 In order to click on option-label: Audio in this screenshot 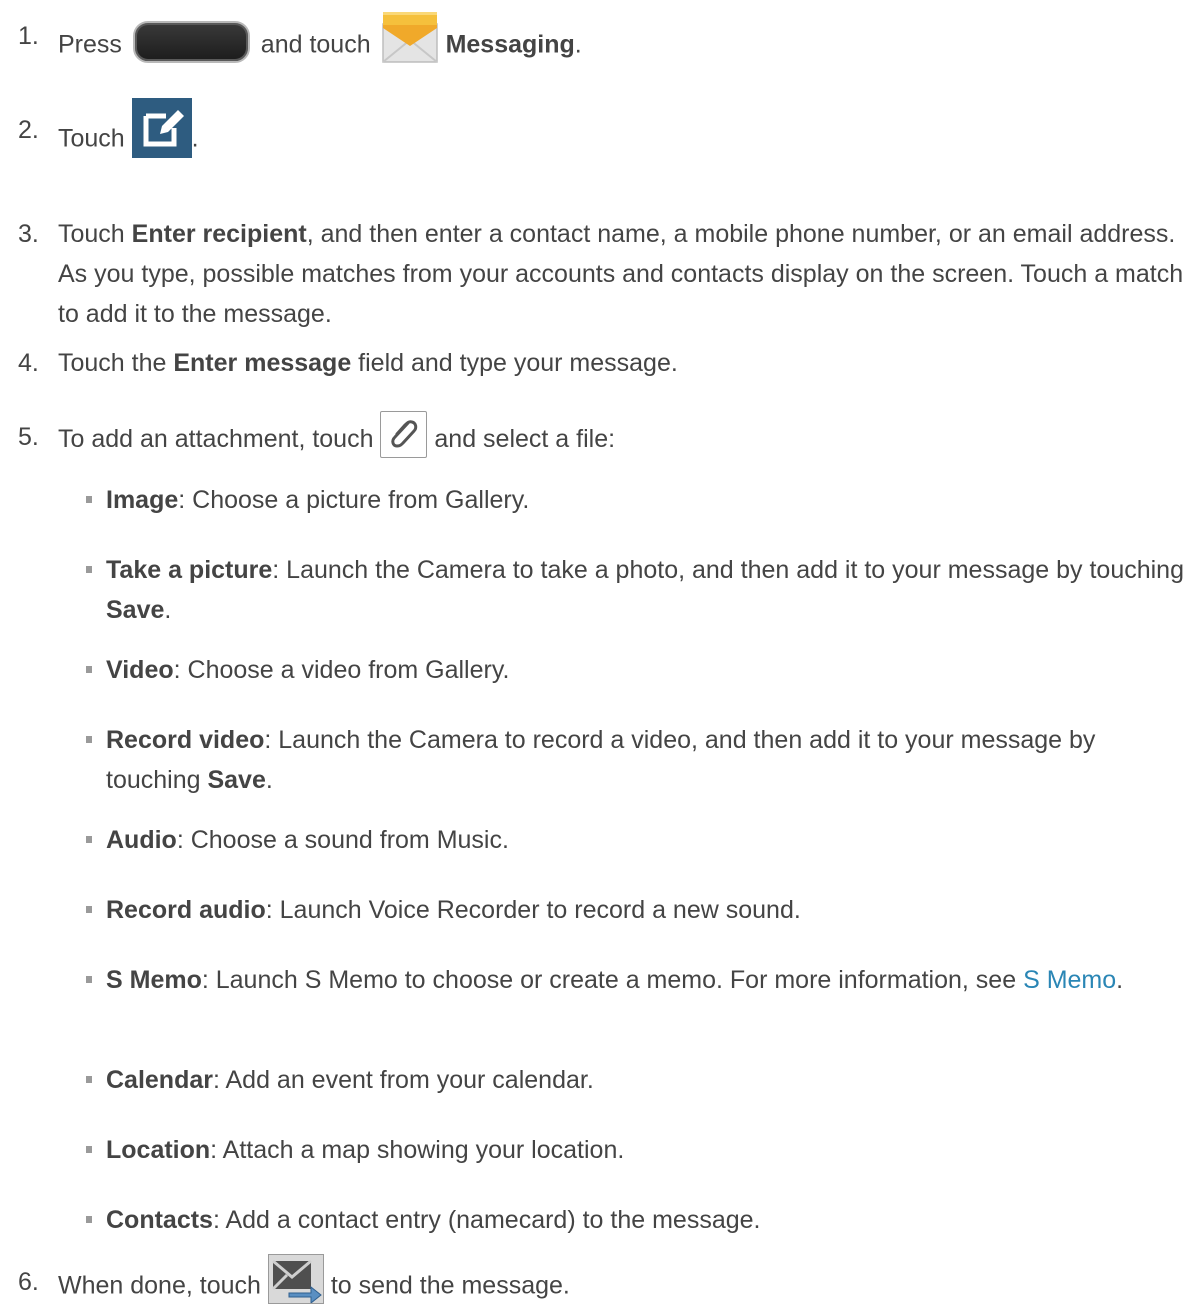, I will do `click(141, 840)`.